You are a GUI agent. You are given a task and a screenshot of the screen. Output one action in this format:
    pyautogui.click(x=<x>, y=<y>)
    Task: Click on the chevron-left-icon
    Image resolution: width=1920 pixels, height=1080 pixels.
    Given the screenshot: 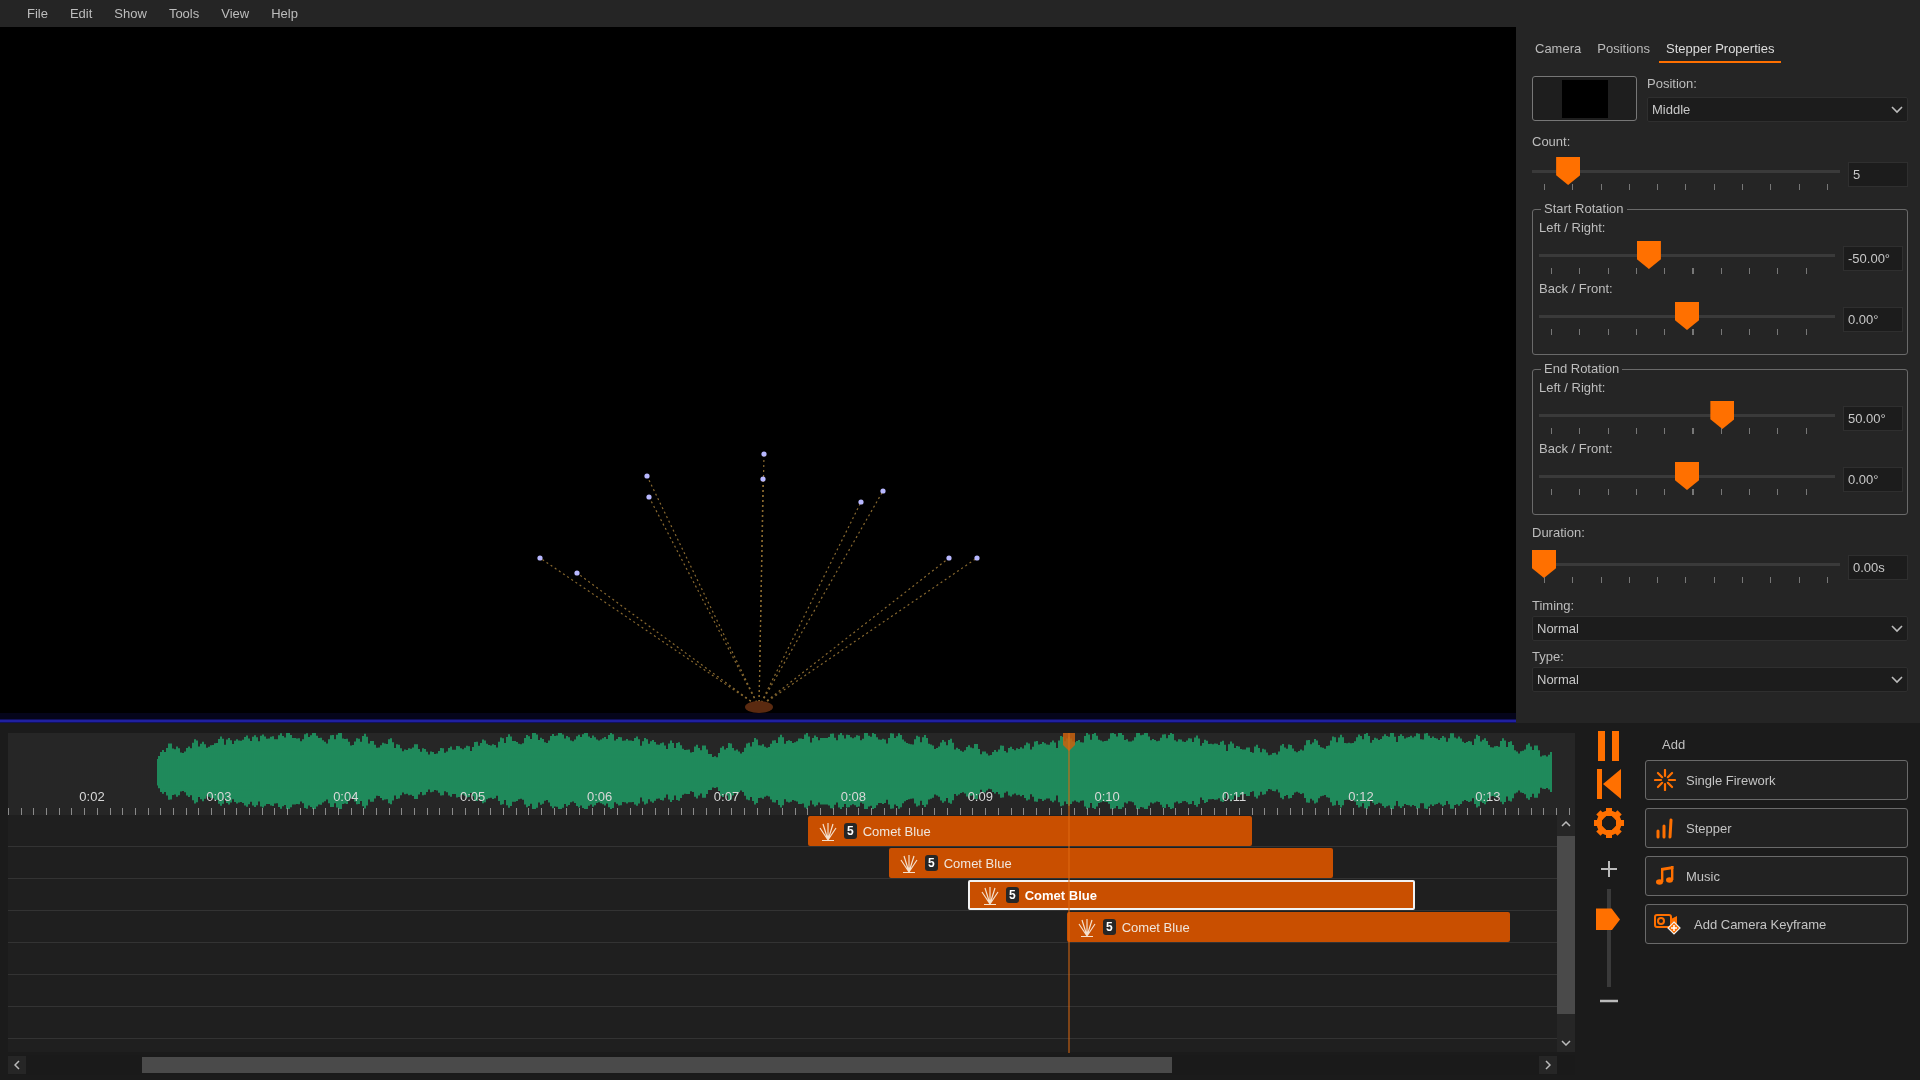 What is the action you would take?
    pyautogui.click(x=17, y=1065)
    